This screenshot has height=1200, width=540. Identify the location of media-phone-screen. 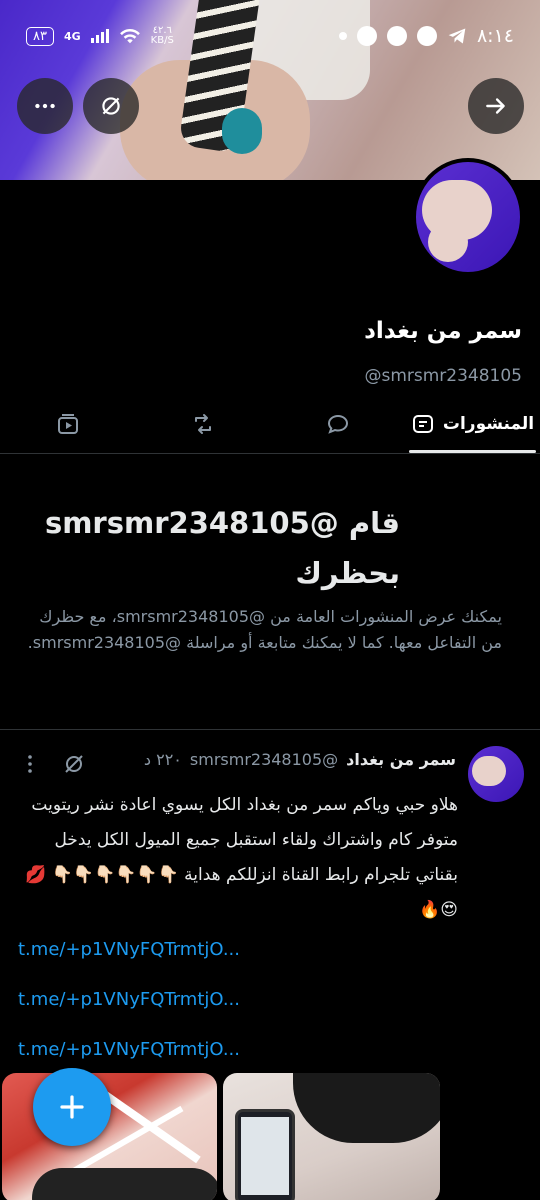
(265, 1156).